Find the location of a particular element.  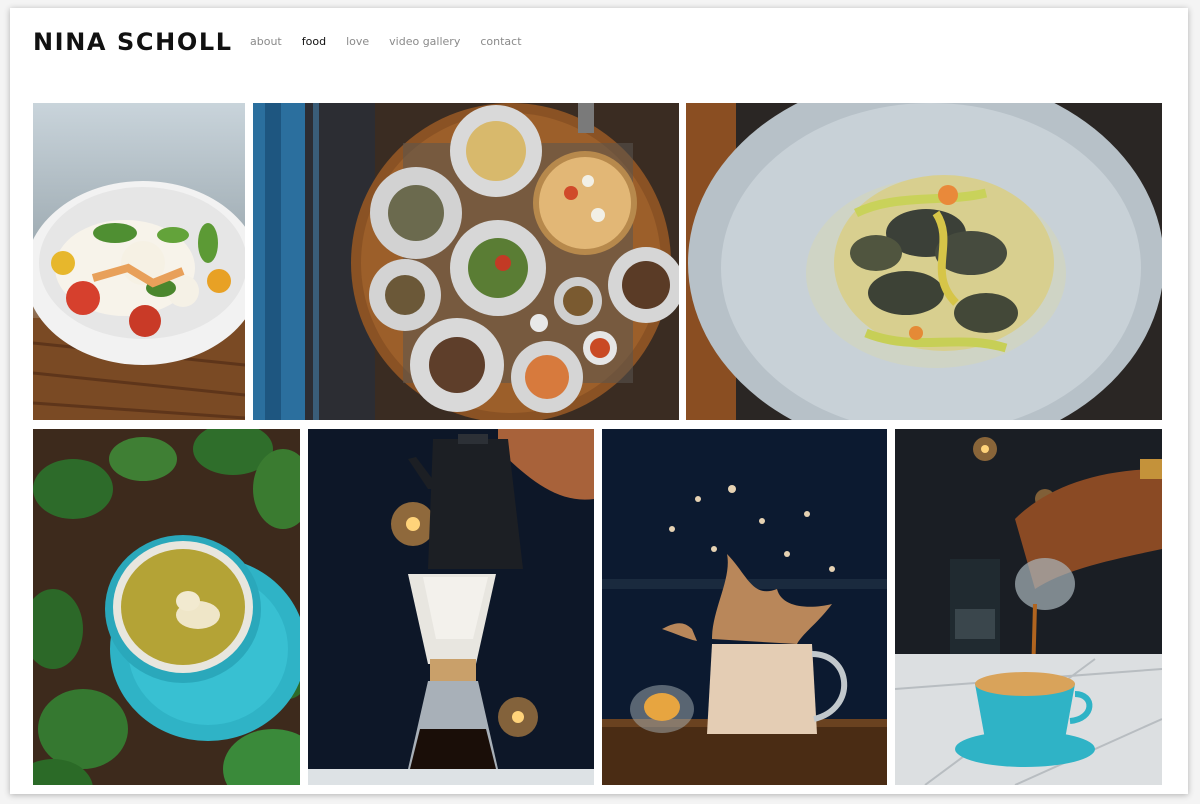

latte-photo-icon is located at coordinates (166, 607).